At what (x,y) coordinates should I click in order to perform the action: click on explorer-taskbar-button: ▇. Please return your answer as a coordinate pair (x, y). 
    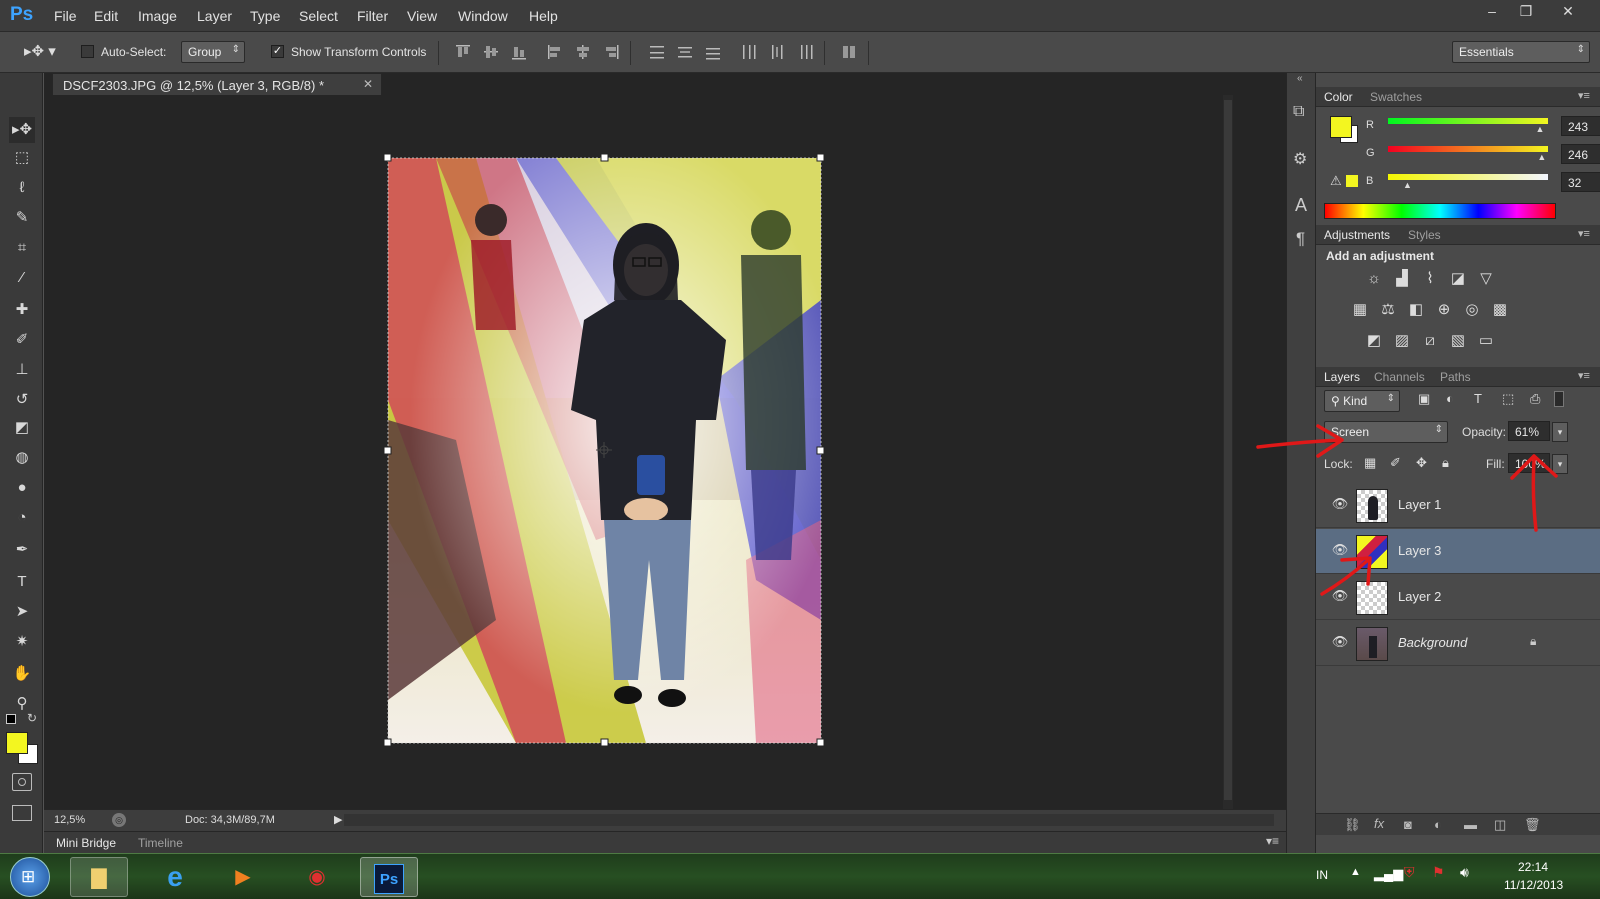
    Looking at the image, I should click on (99, 877).